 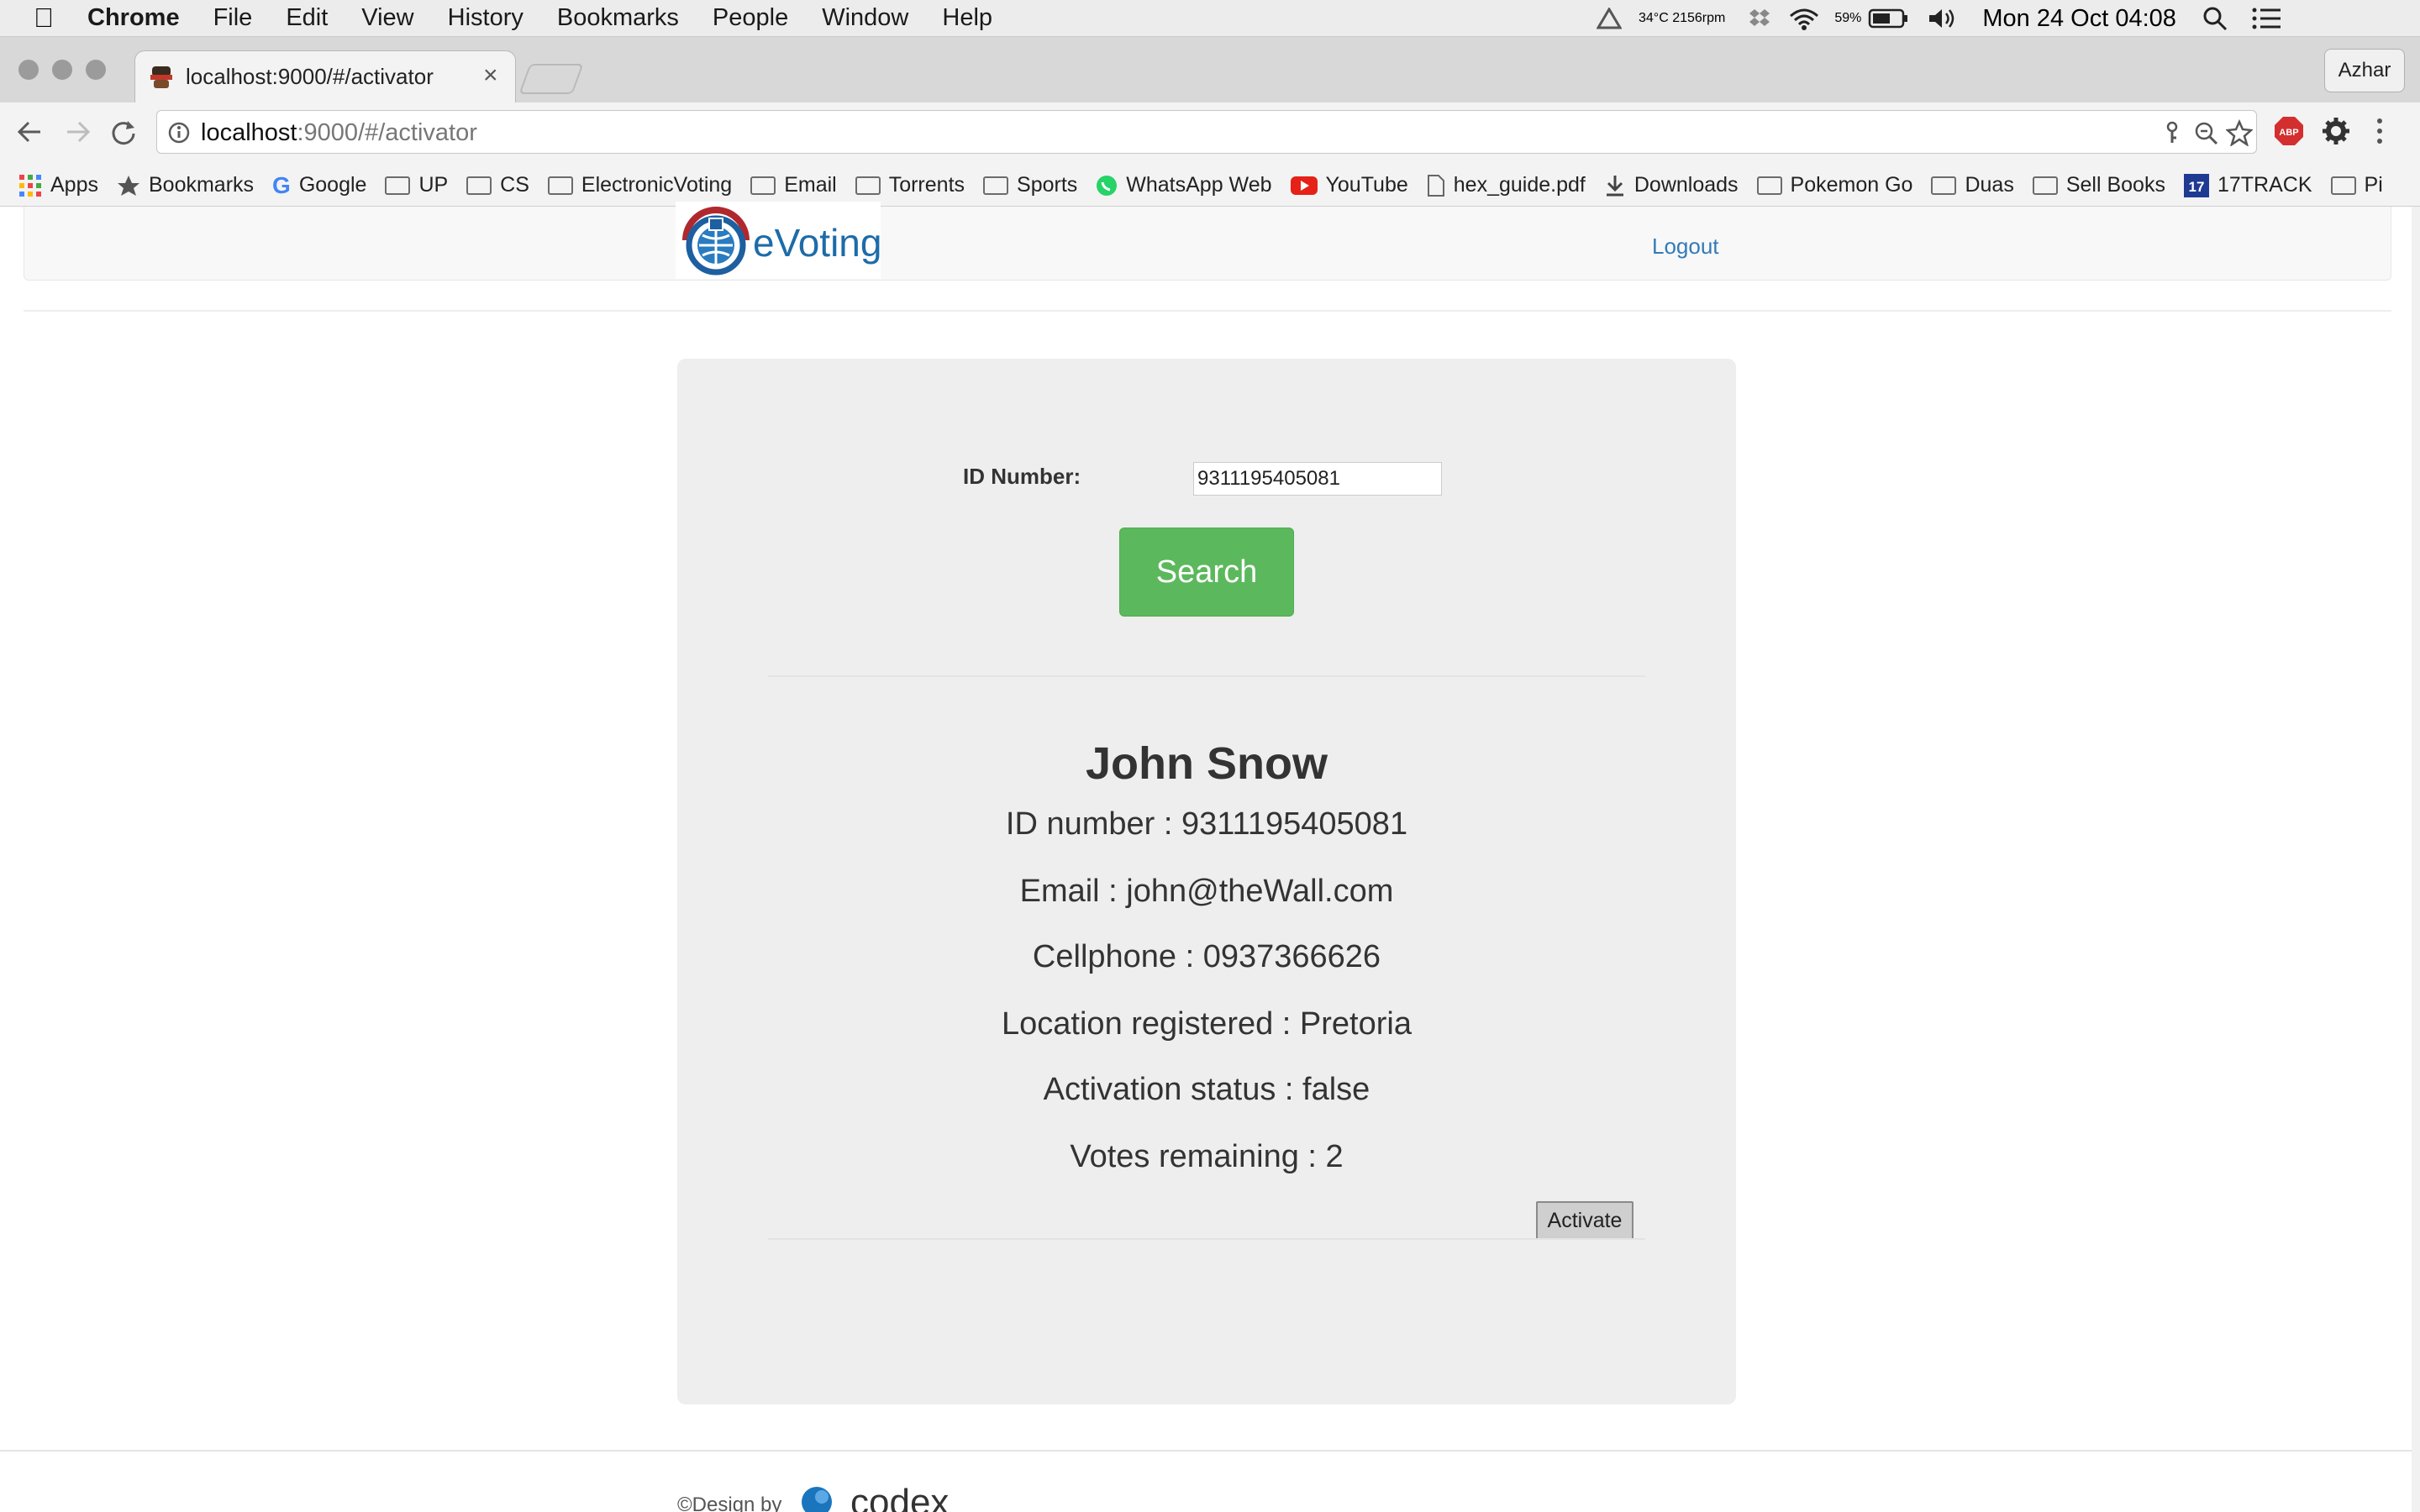 What do you see at coordinates (62, 70) in the screenshot?
I see `window-minimize-button` at bounding box center [62, 70].